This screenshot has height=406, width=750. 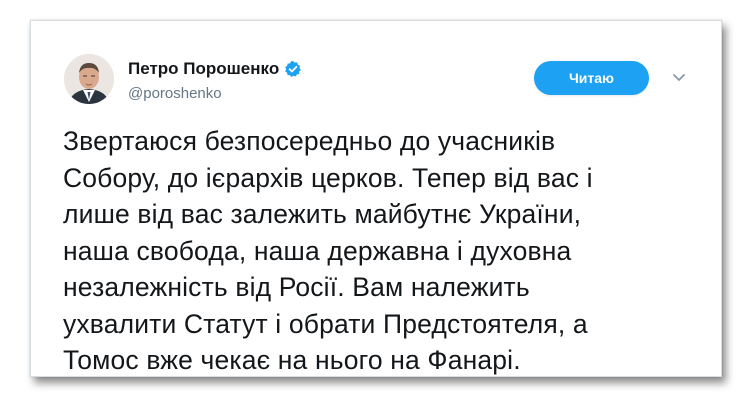 What do you see at coordinates (325, 323) in the screenshot?
I see `tweet-text-line: ухвалити Статут і обрати Предстоятеля, а` at bounding box center [325, 323].